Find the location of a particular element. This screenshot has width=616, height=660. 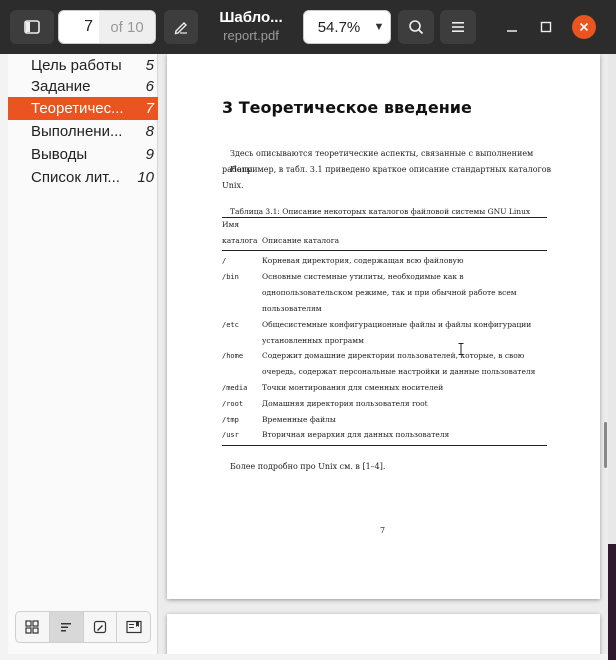

outline-icon is located at coordinates (66, 627).